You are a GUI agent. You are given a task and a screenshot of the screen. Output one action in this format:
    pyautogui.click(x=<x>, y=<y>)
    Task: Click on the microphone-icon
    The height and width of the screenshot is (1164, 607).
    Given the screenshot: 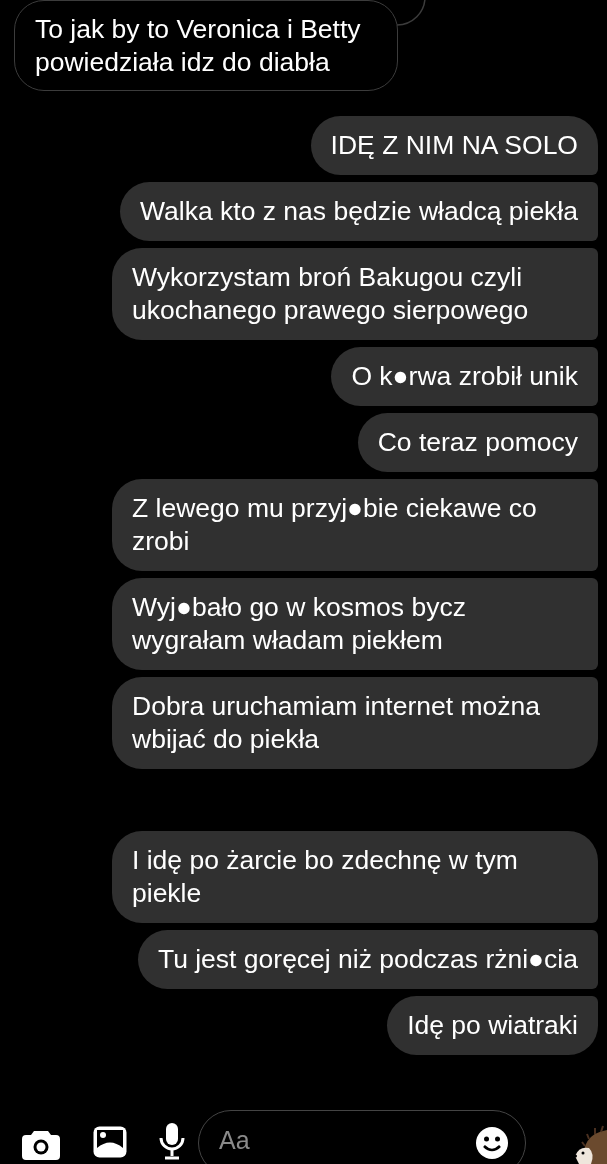 What is the action you would take?
    pyautogui.click(x=172, y=1141)
    